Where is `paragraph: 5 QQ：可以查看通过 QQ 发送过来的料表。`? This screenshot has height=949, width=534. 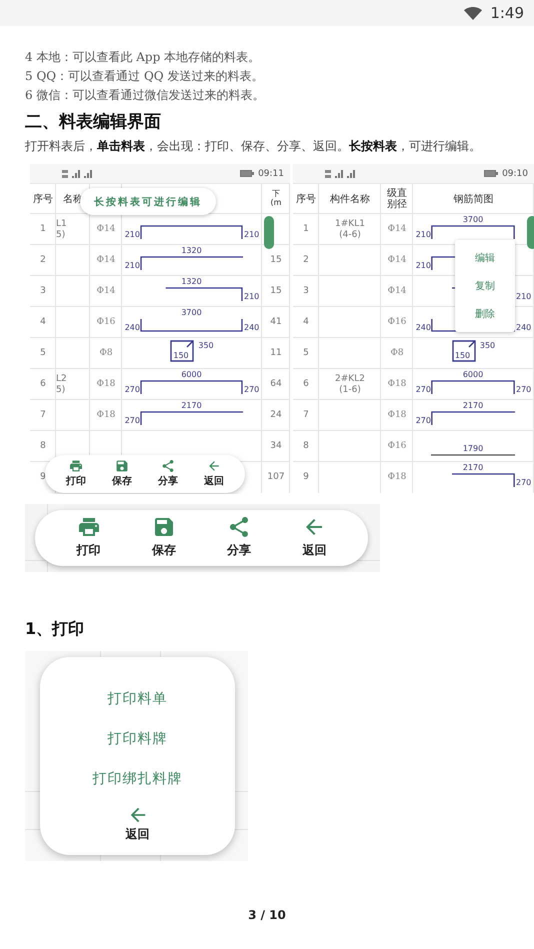 paragraph: 5 QQ：可以查看通过 QQ 发送过来的料表。 is located at coordinates (144, 76).